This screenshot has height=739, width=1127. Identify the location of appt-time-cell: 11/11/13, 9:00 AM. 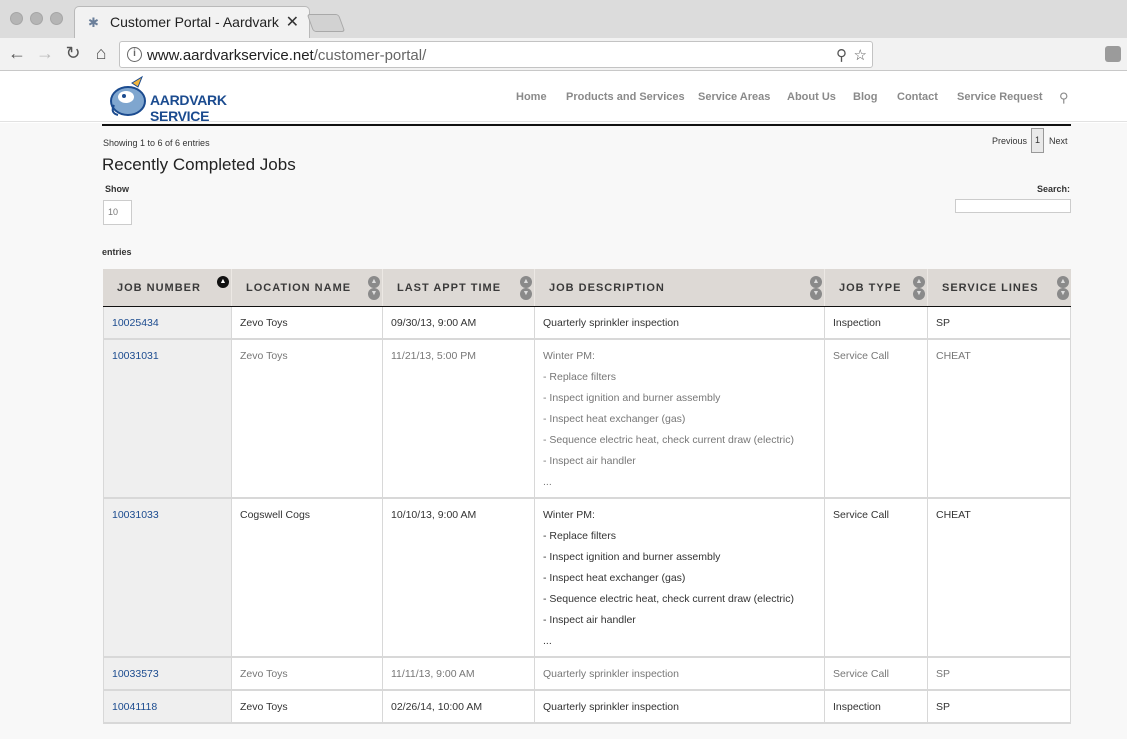
(459, 673).